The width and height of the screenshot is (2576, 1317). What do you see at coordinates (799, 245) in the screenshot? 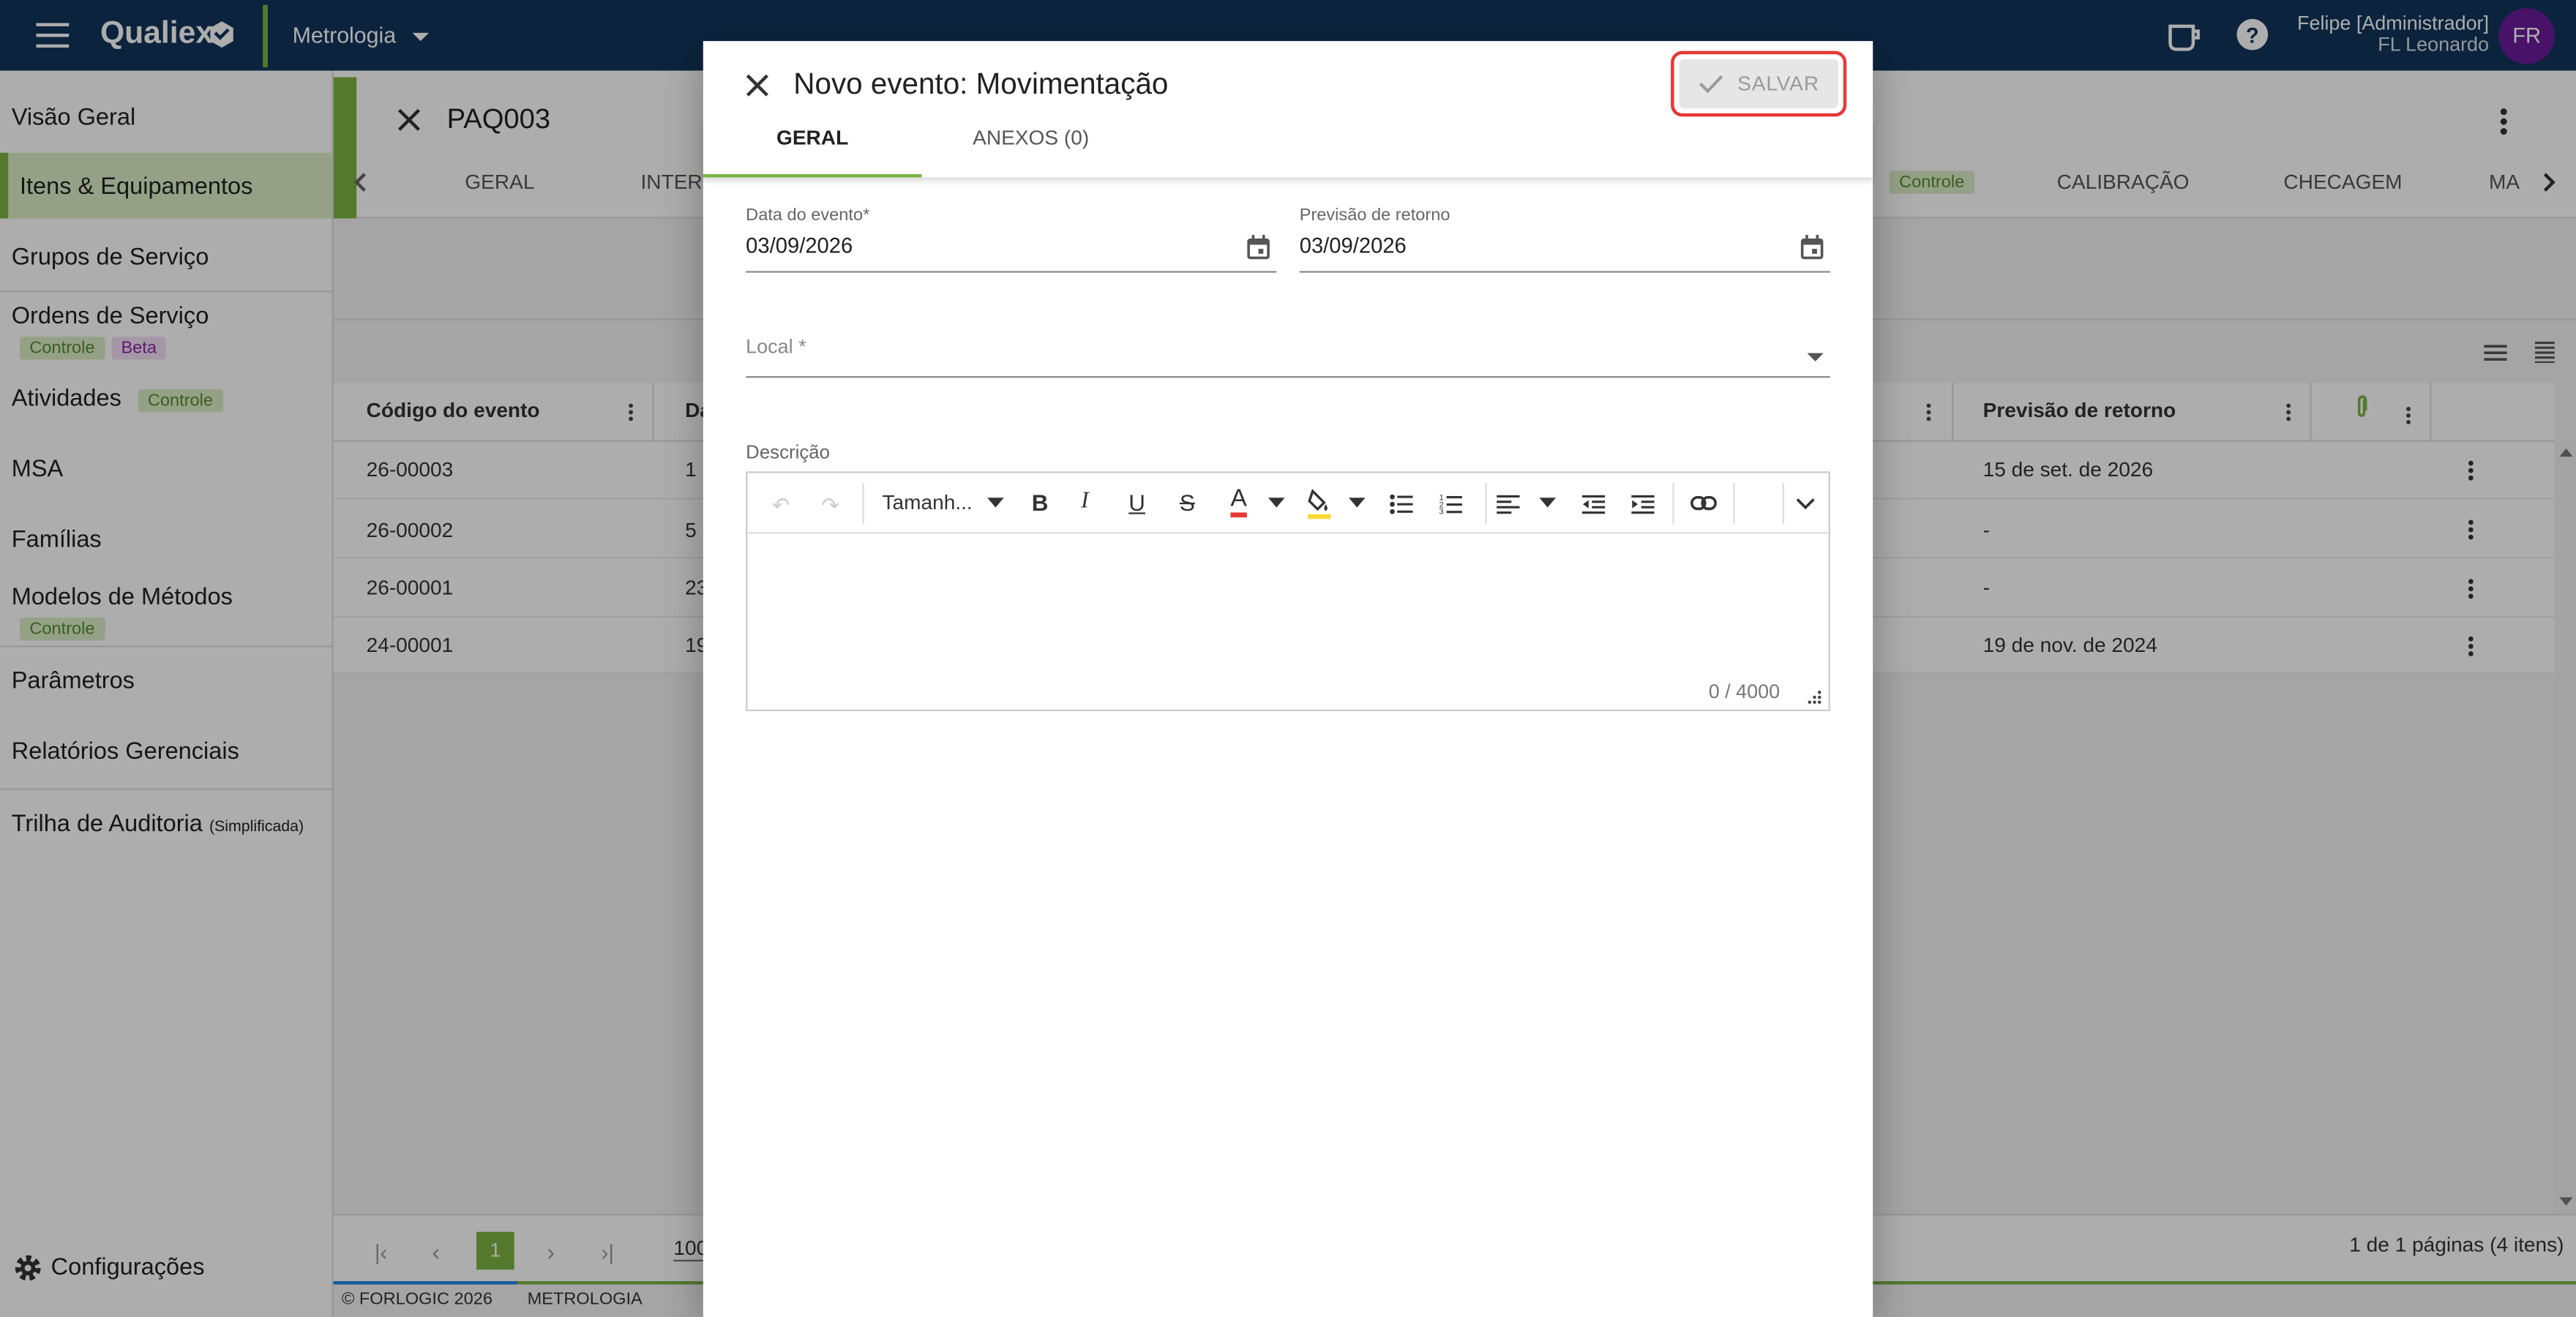
I see `event-date-input: 03/09/2026` at bounding box center [799, 245].